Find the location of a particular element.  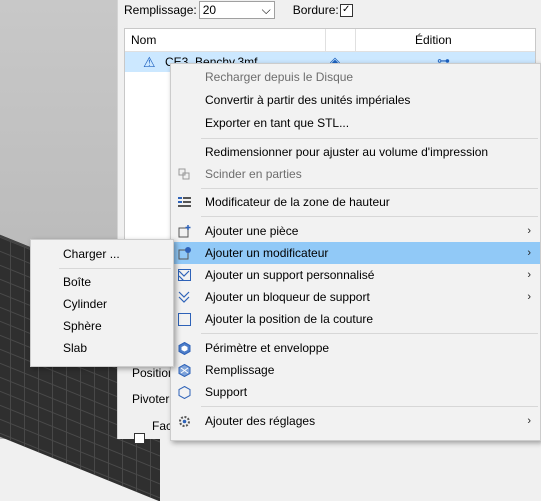

warning-icon: ⚠ is located at coordinates (149, 62).